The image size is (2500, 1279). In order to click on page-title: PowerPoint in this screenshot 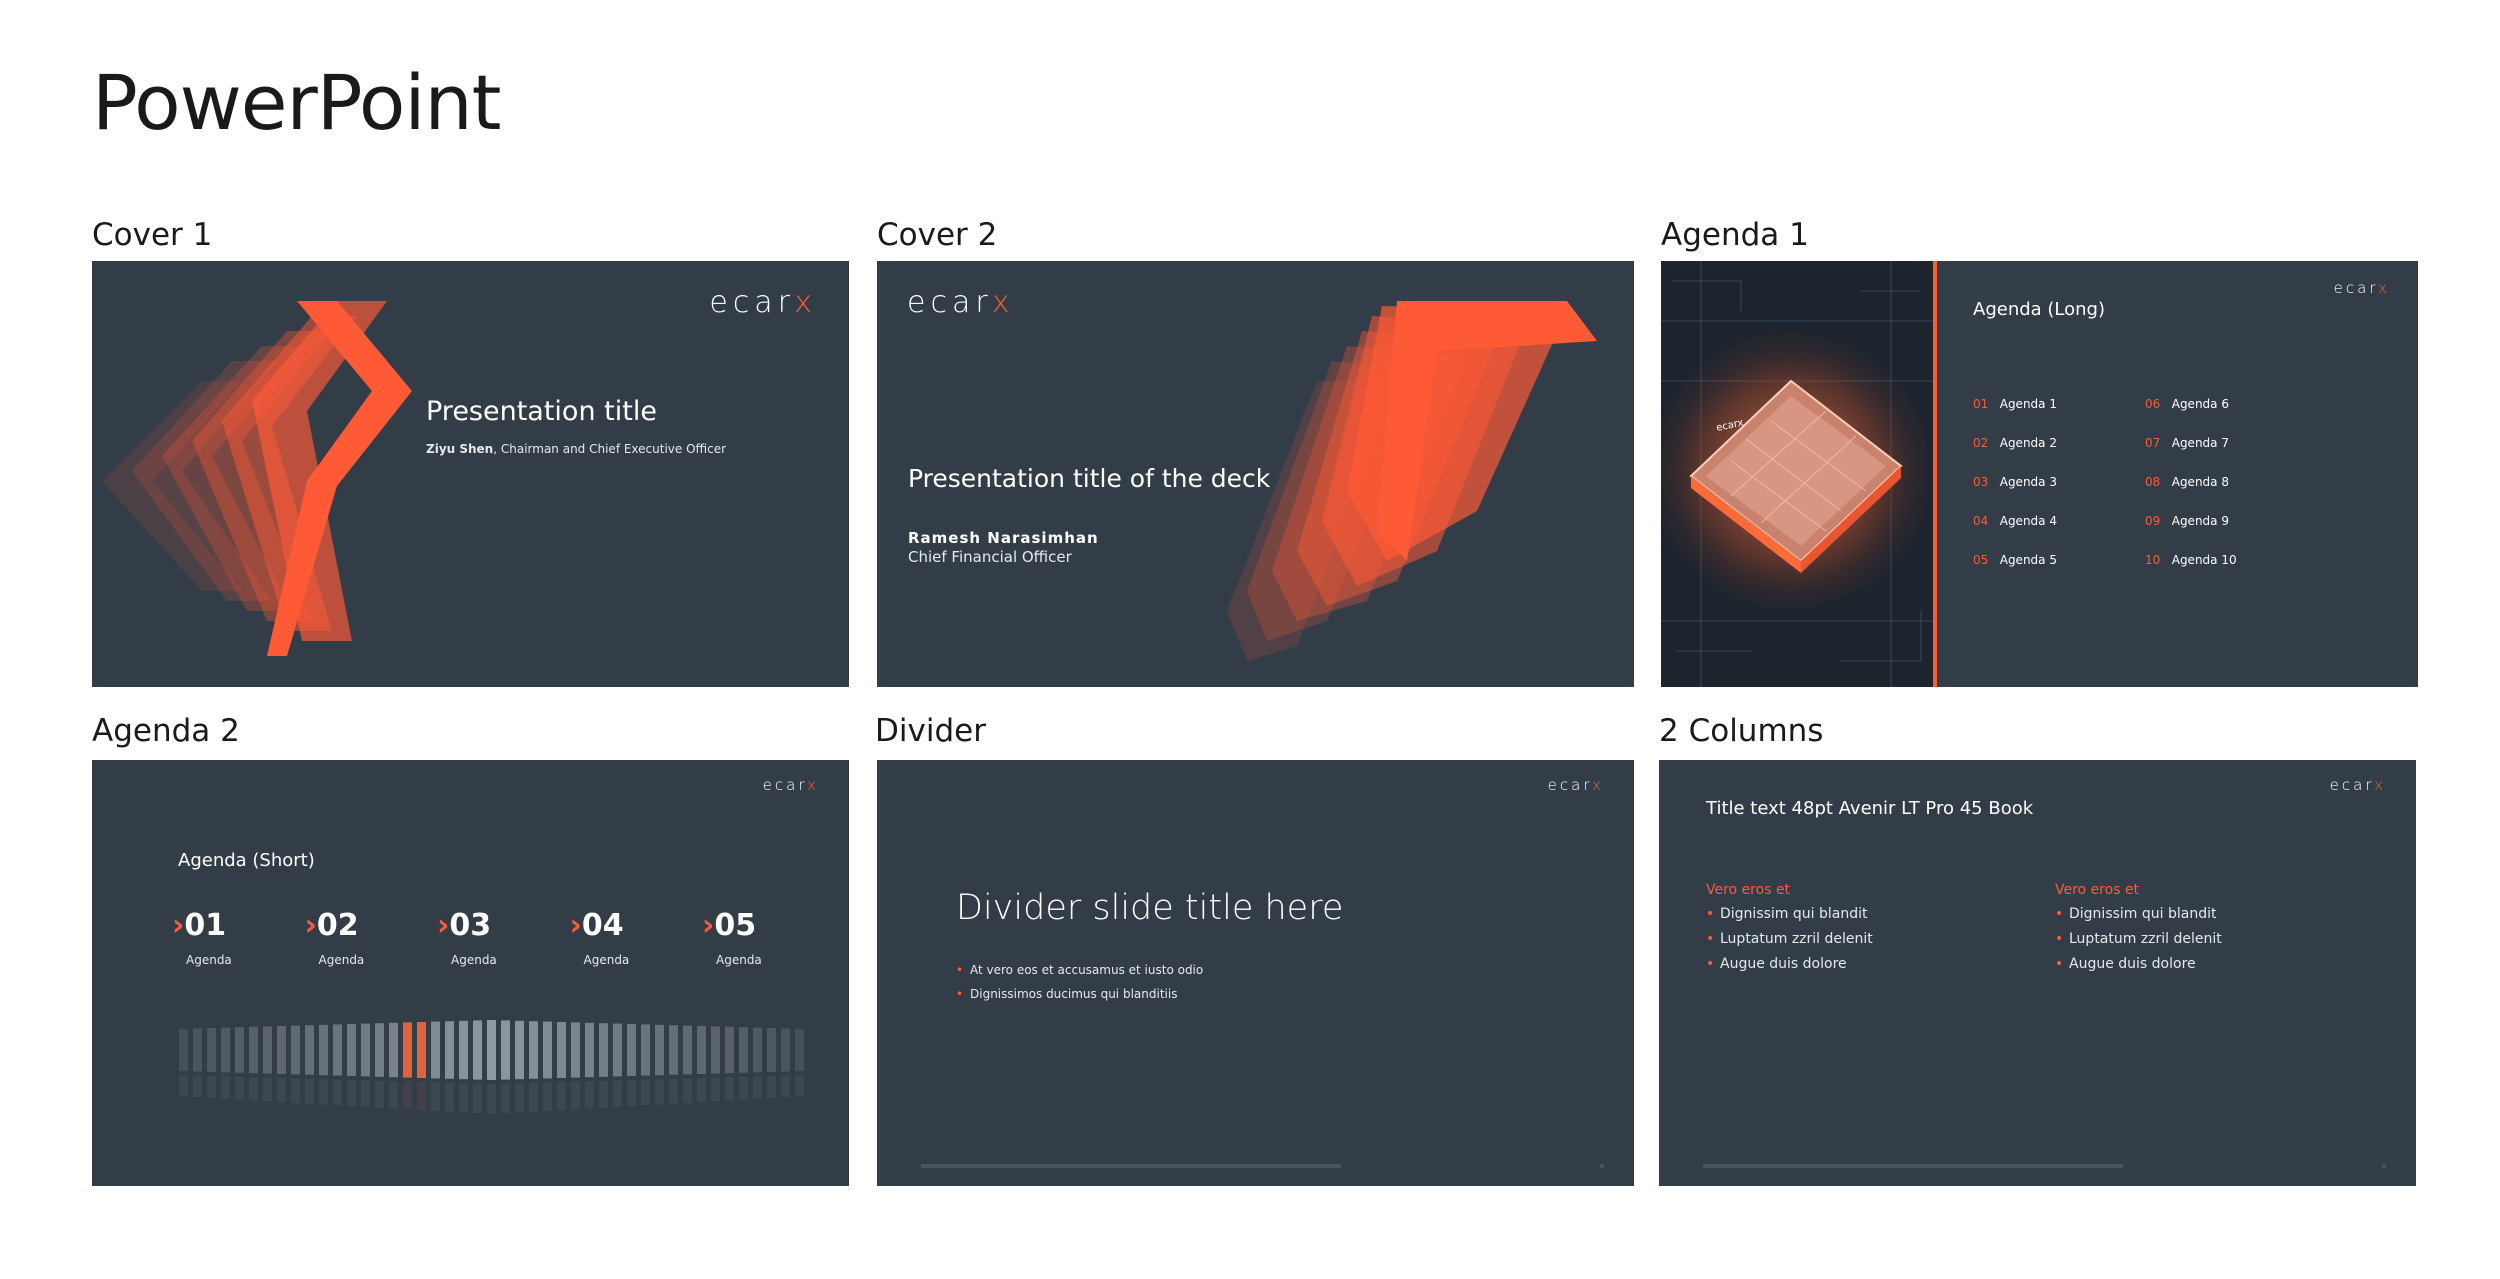, I will do `click(296, 102)`.